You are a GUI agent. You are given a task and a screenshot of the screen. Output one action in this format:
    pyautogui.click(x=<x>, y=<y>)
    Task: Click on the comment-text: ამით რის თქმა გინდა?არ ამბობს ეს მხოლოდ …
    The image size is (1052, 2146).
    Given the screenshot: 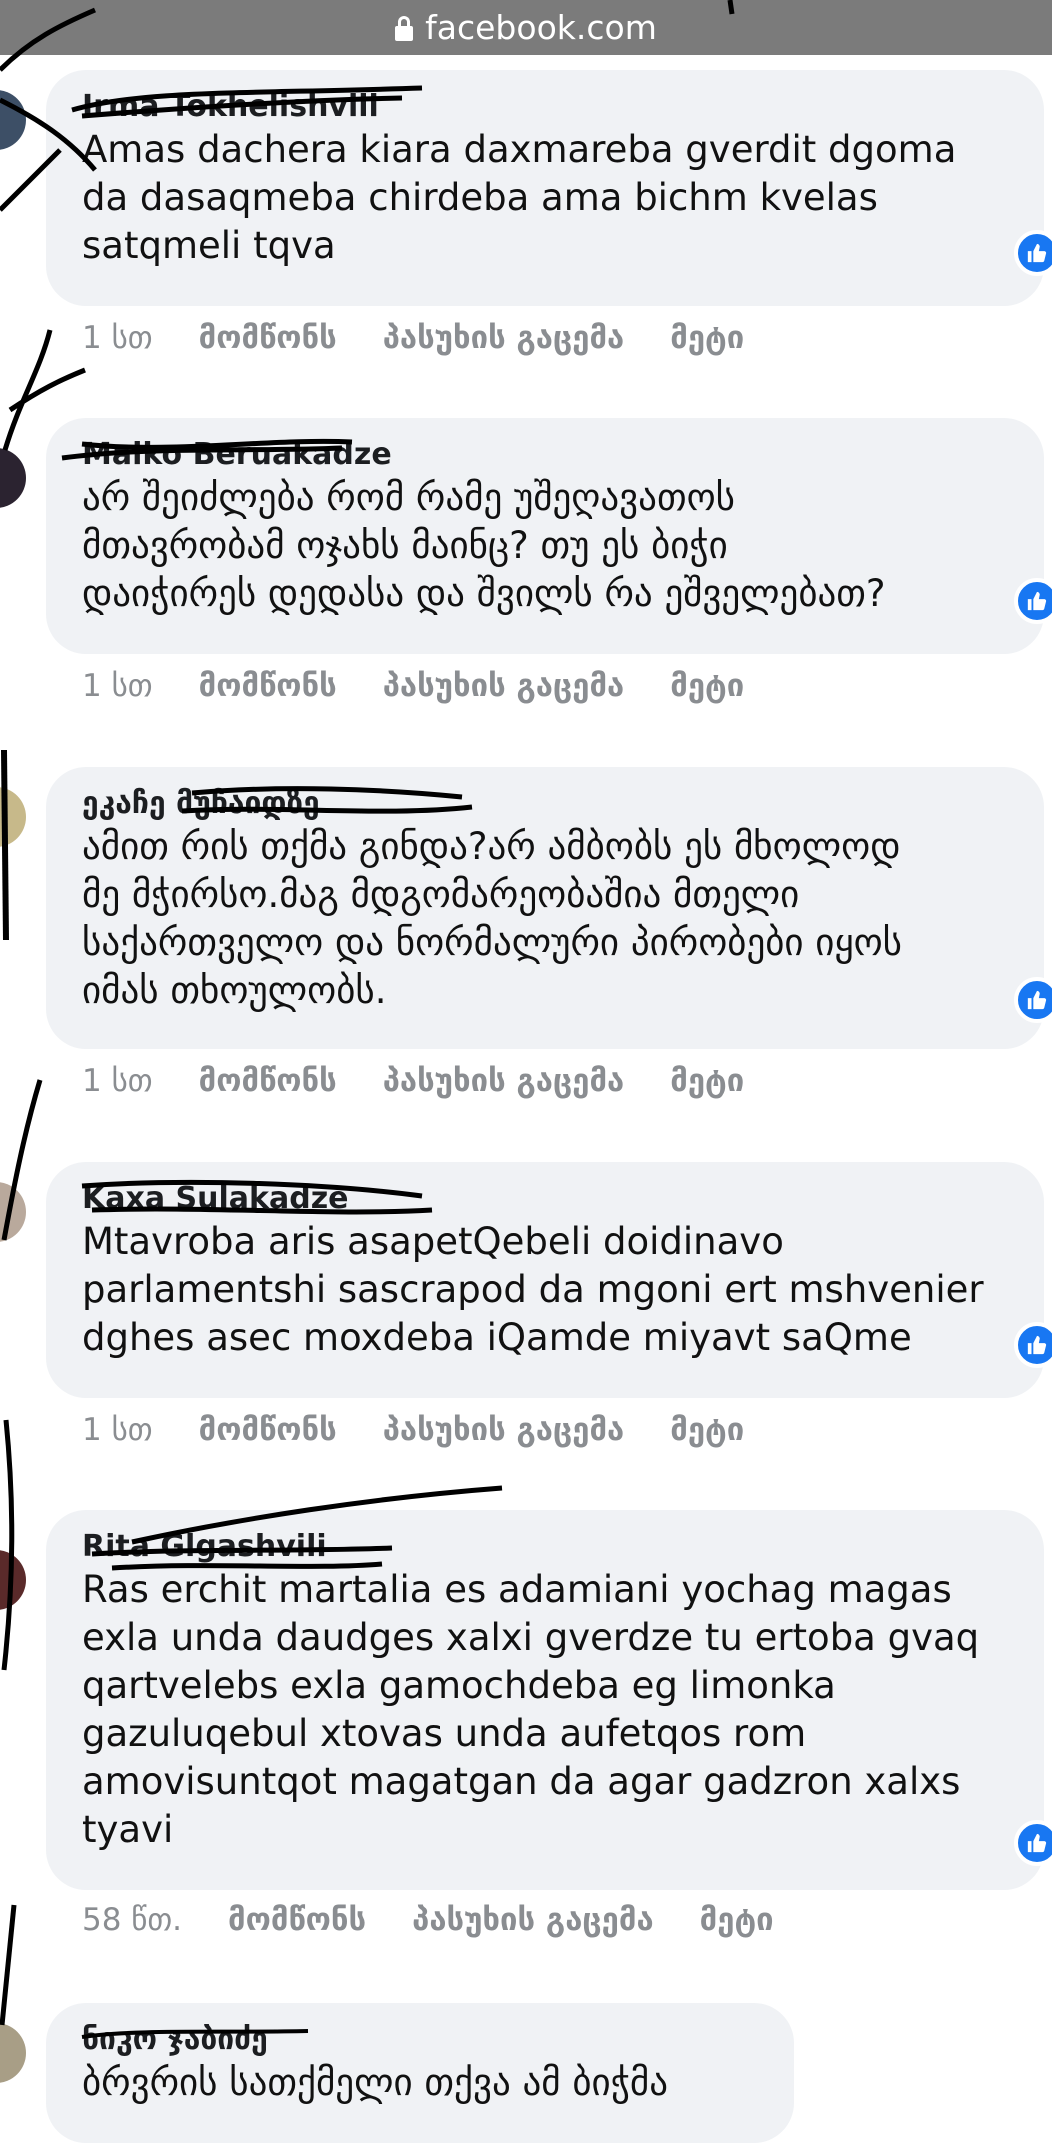 What is the action you would take?
    pyautogui.click(x=492, y=918)
    